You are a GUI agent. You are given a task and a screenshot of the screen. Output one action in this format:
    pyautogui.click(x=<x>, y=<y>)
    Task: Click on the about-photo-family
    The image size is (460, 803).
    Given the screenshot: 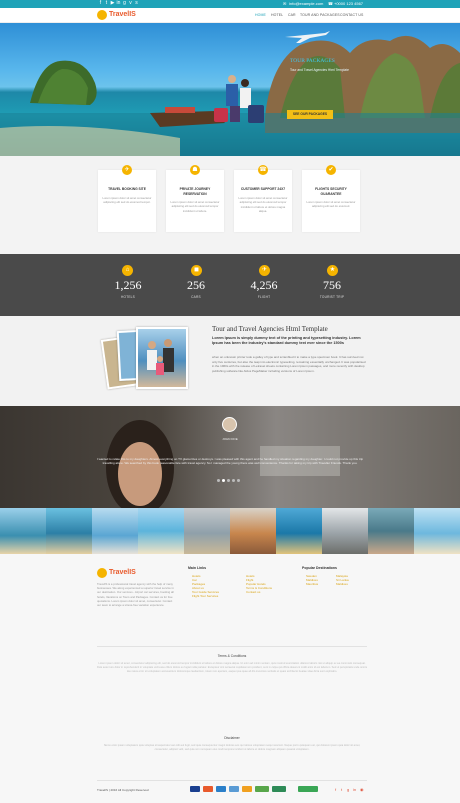 What is the action you would take?
    pyautogui.click(x=162, y=358)
    